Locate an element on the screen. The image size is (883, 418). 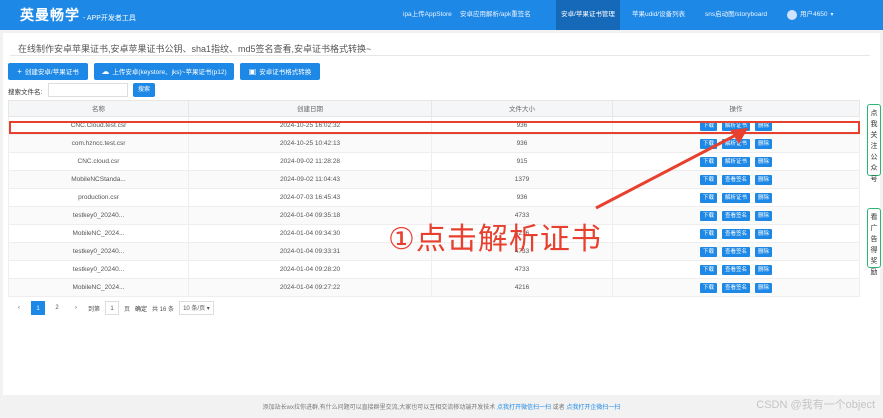
cell-size: 1379 is located at coordinates (522, 179).